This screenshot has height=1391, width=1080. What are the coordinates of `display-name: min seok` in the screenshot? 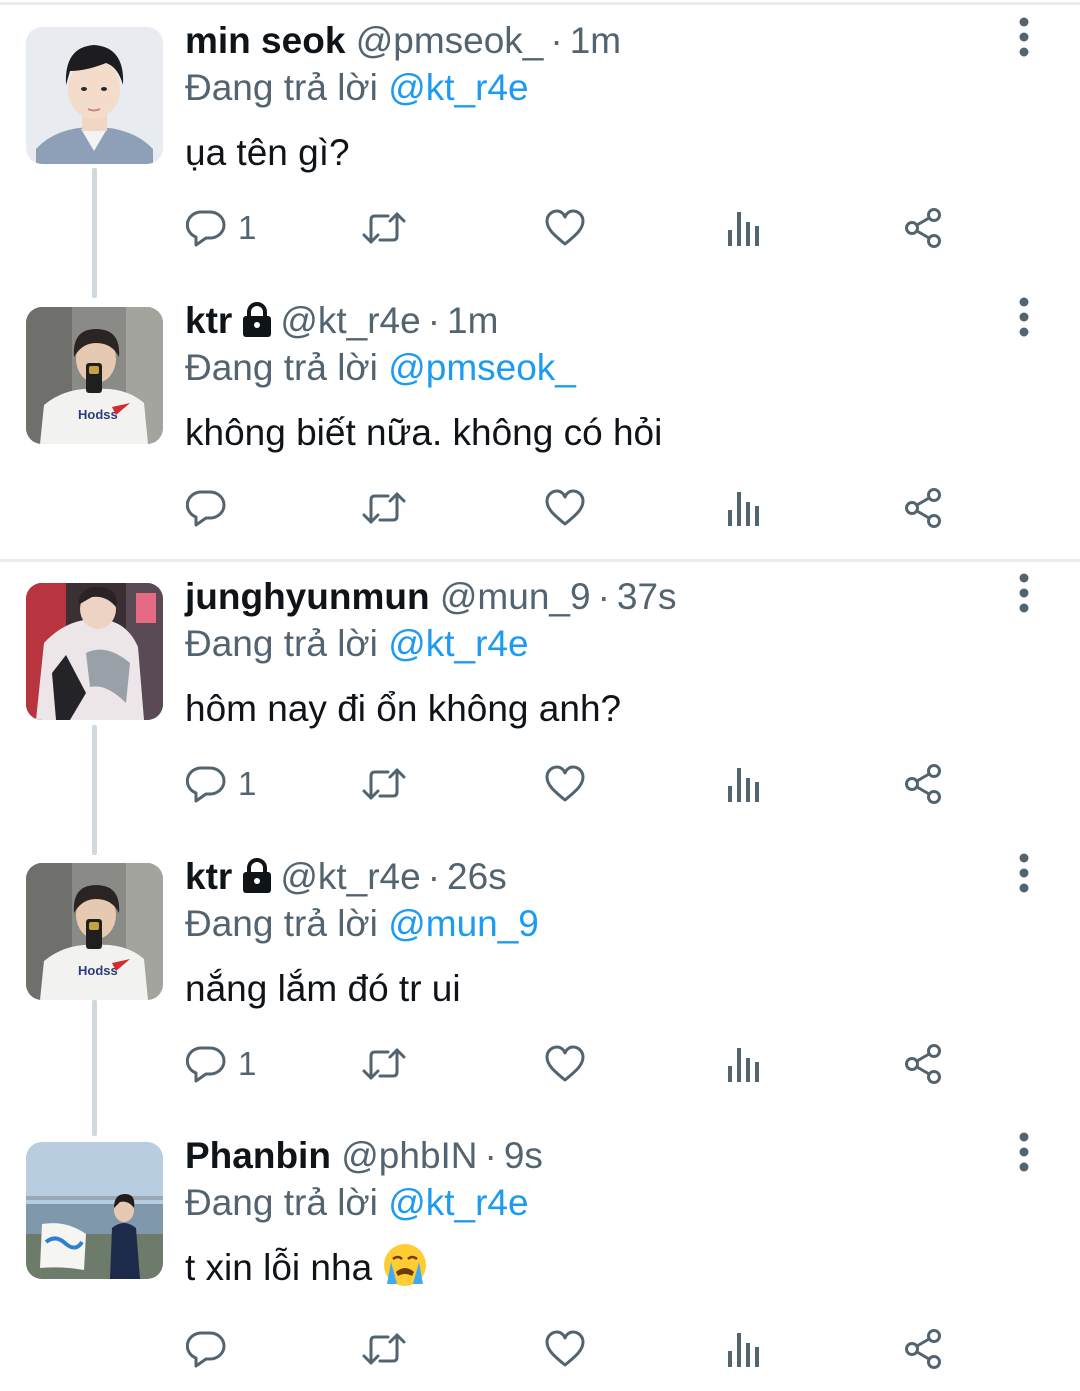 It's located at (265, 40).